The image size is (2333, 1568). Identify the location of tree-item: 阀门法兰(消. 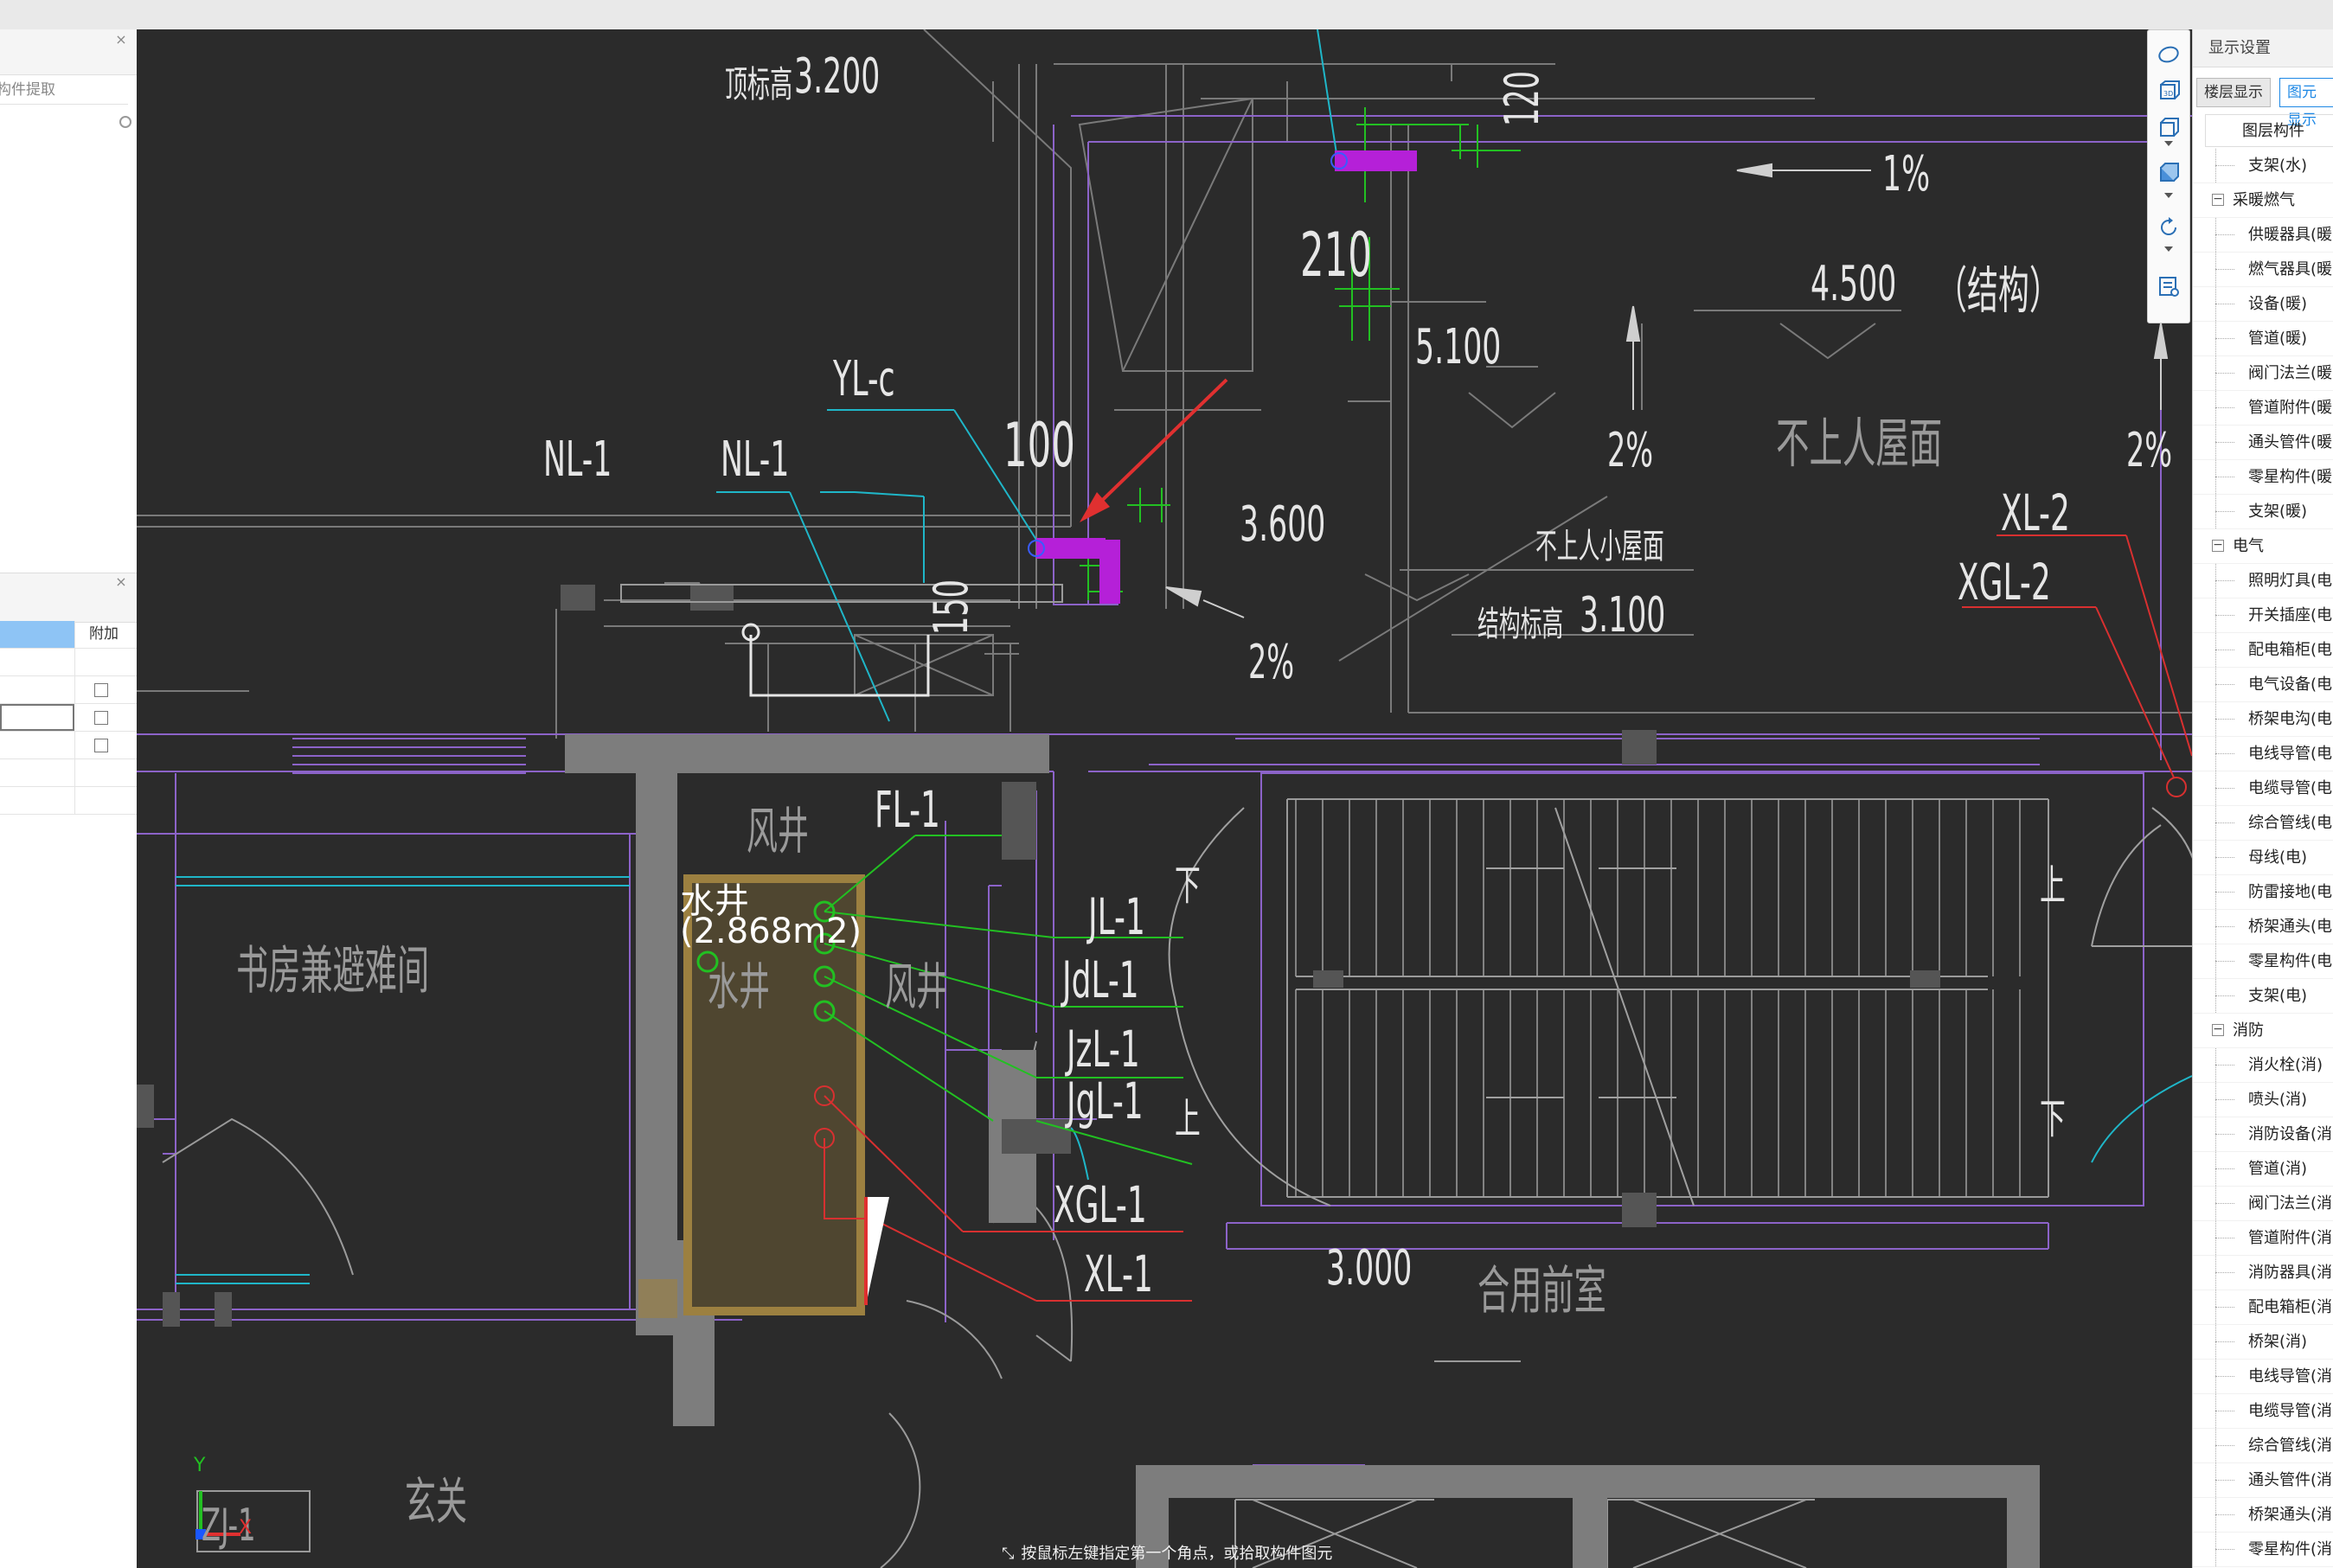
(2263, 1204).